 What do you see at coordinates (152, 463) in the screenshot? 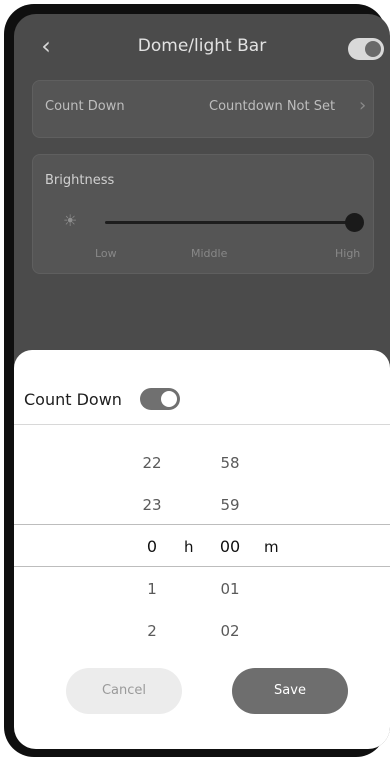
I see `hour-option: 22` at bounding box center [152, 463].